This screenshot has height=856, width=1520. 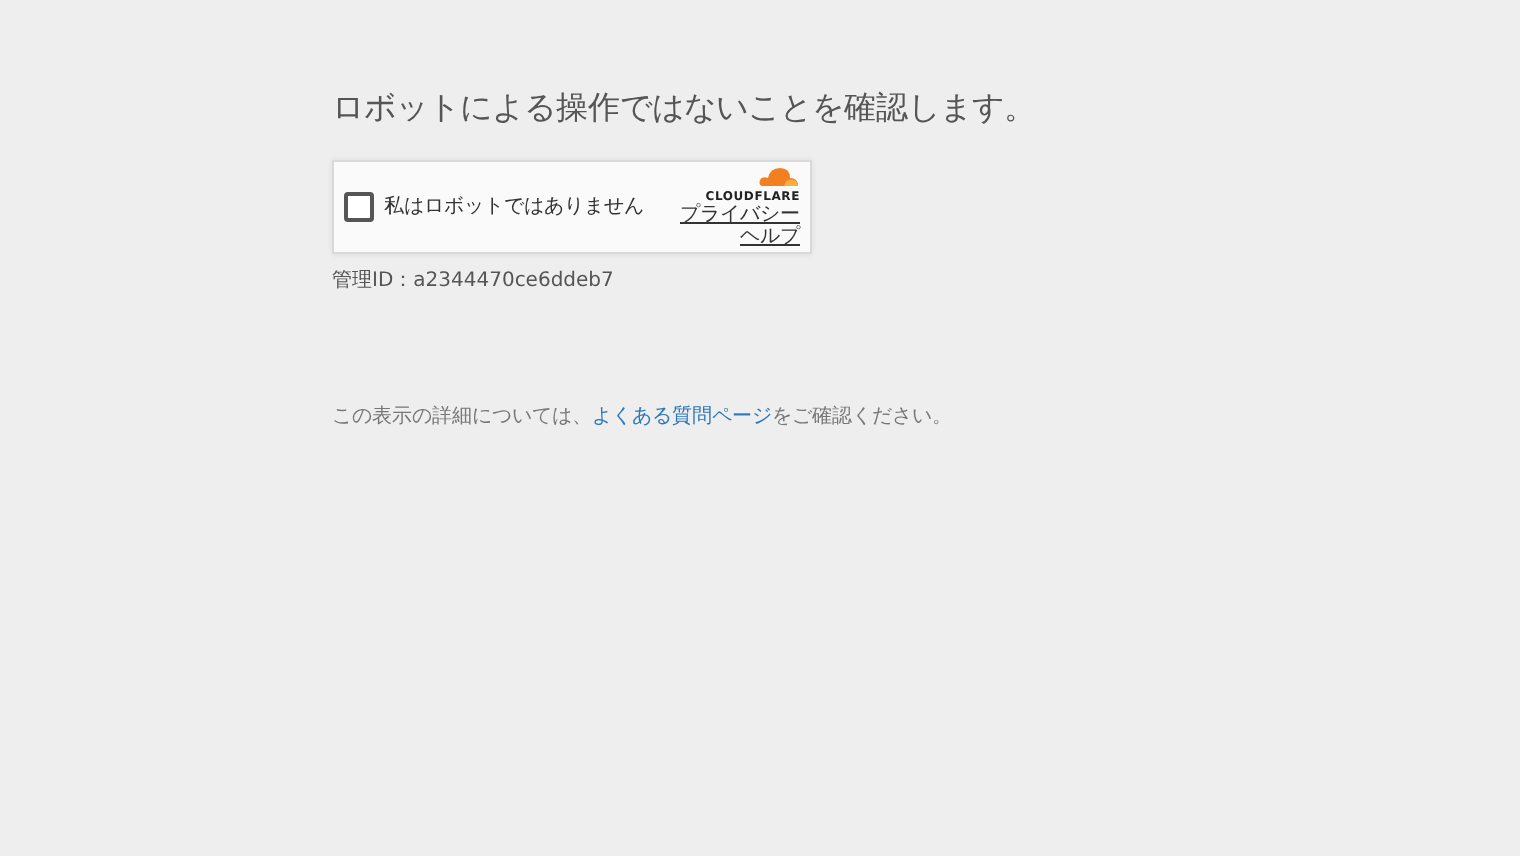 I want to click on checkbox-label: 私はロボットではありません, so click(x=514, y=208).